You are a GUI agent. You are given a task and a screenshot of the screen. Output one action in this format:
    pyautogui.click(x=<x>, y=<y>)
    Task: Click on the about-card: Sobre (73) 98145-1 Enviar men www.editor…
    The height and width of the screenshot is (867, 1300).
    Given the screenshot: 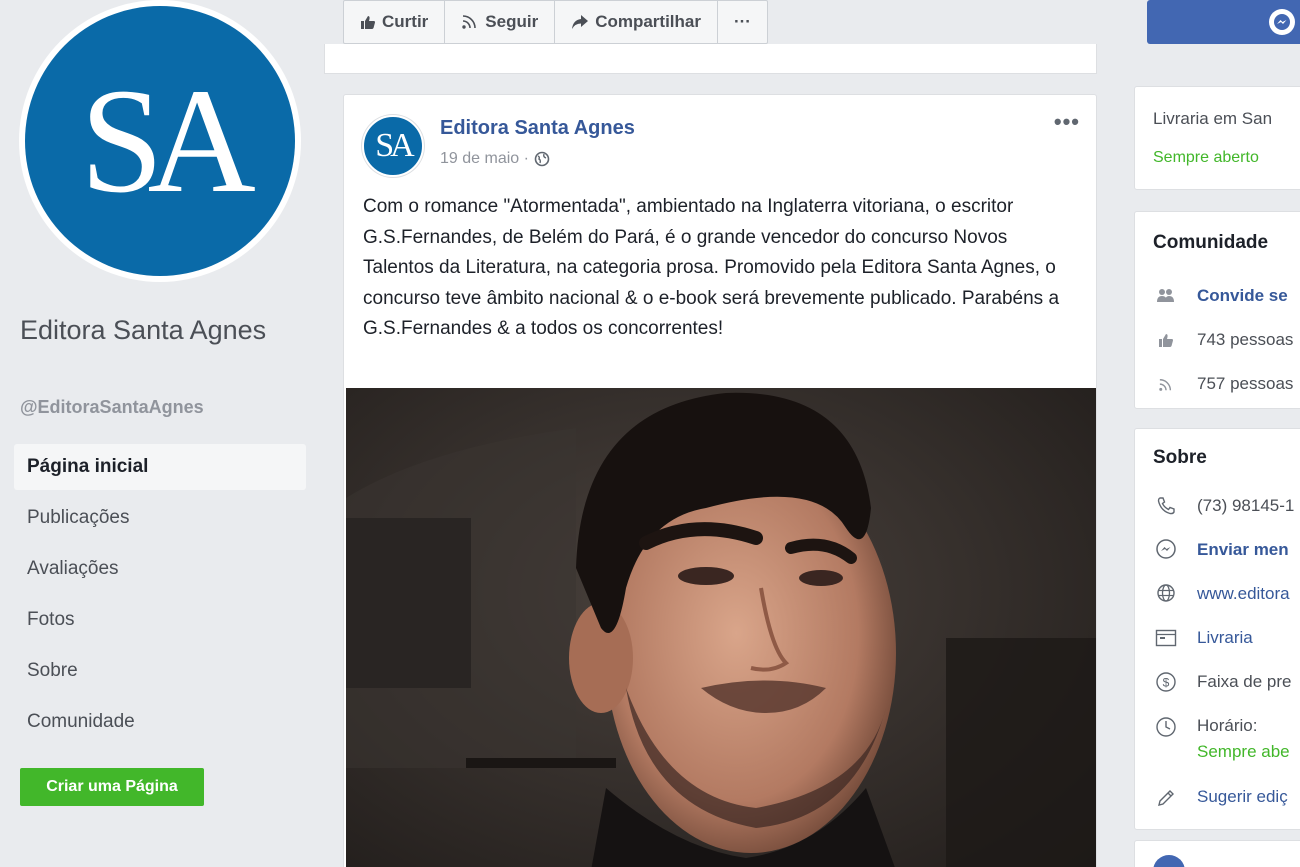 What is the action you would take?
    pyautogui.click(x=1217, y=629)
    